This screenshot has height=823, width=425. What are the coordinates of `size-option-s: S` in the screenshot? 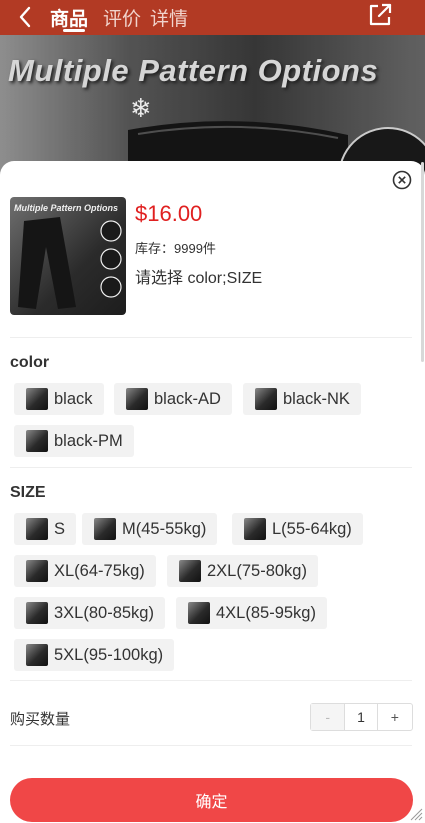 It's located at (45, 529).